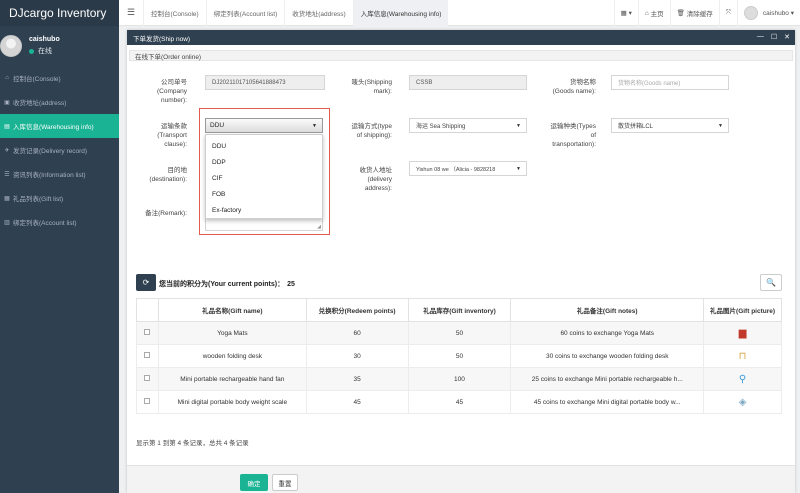  Describe the element at coordinates (59, 198) in the screenshot. I see `sidebar-item-gift: ▦ 礼品列表(Gift list)` at that location.